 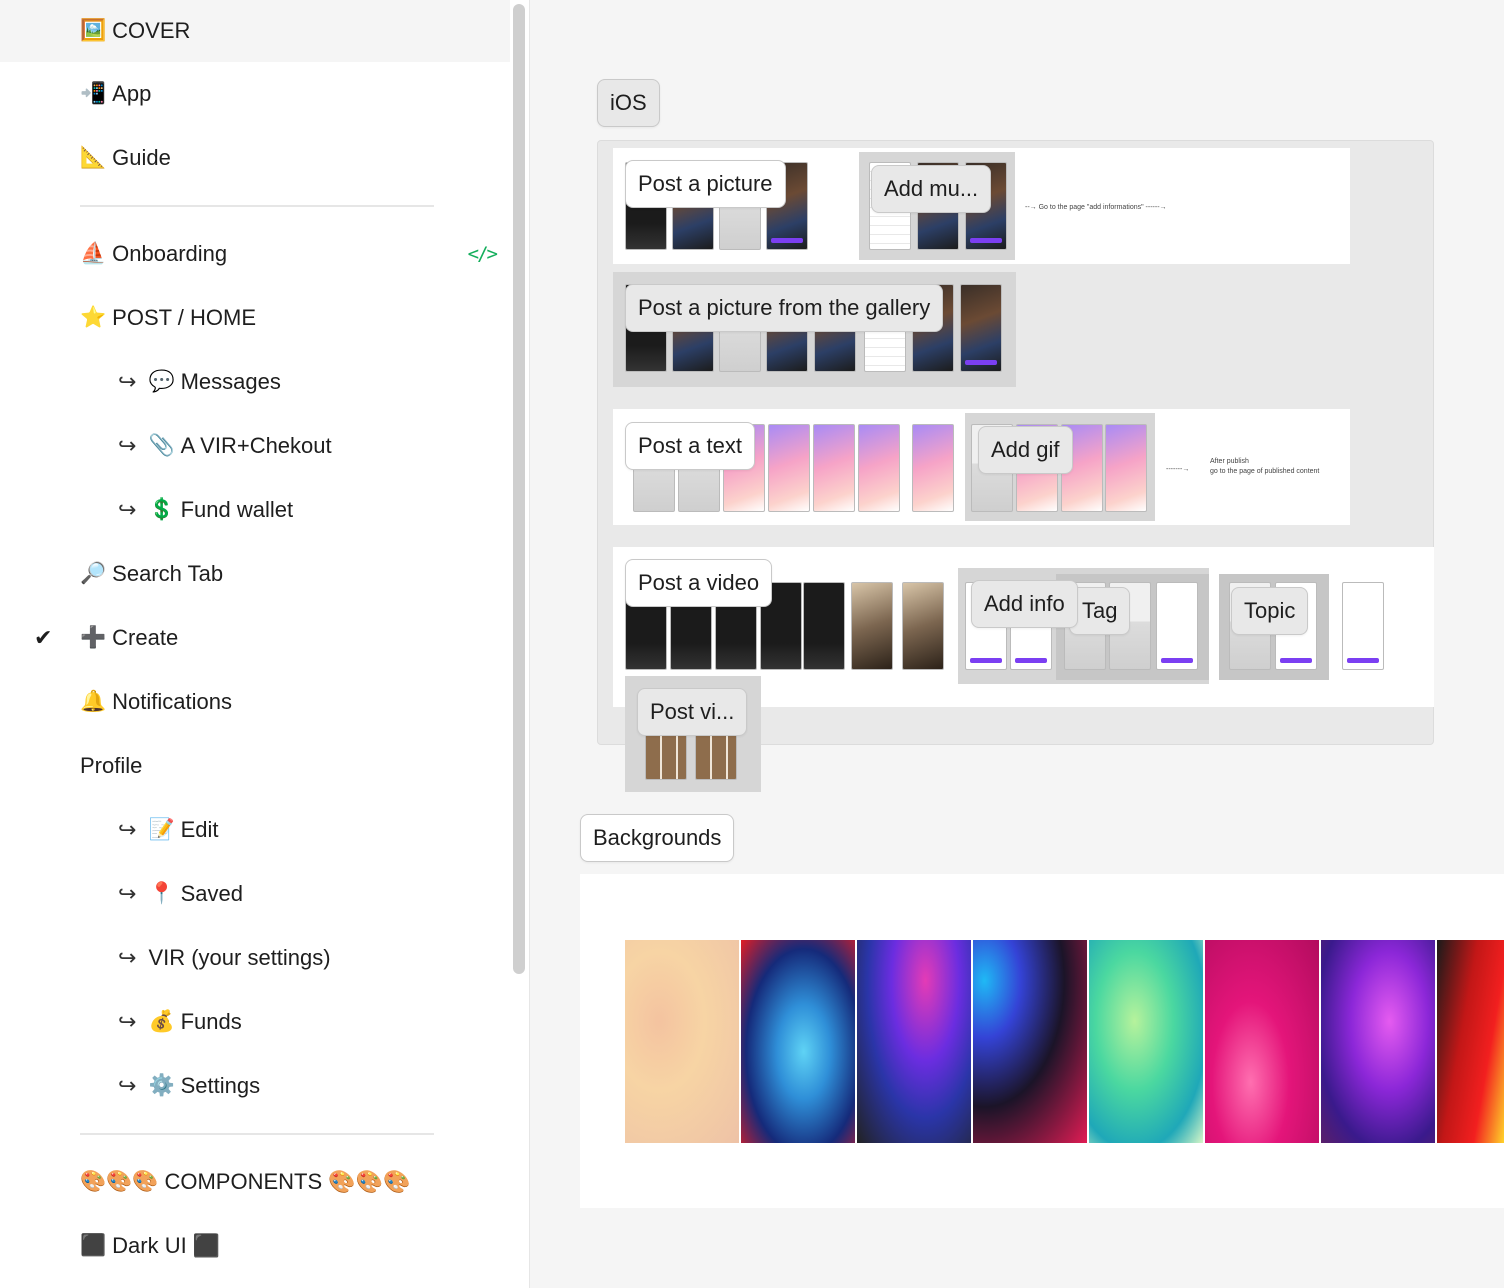 What do you see at coordinates (699, 583) in the screenshot?
I see `flow-label-post-video: Post a video` at bounding box center [699, 583].